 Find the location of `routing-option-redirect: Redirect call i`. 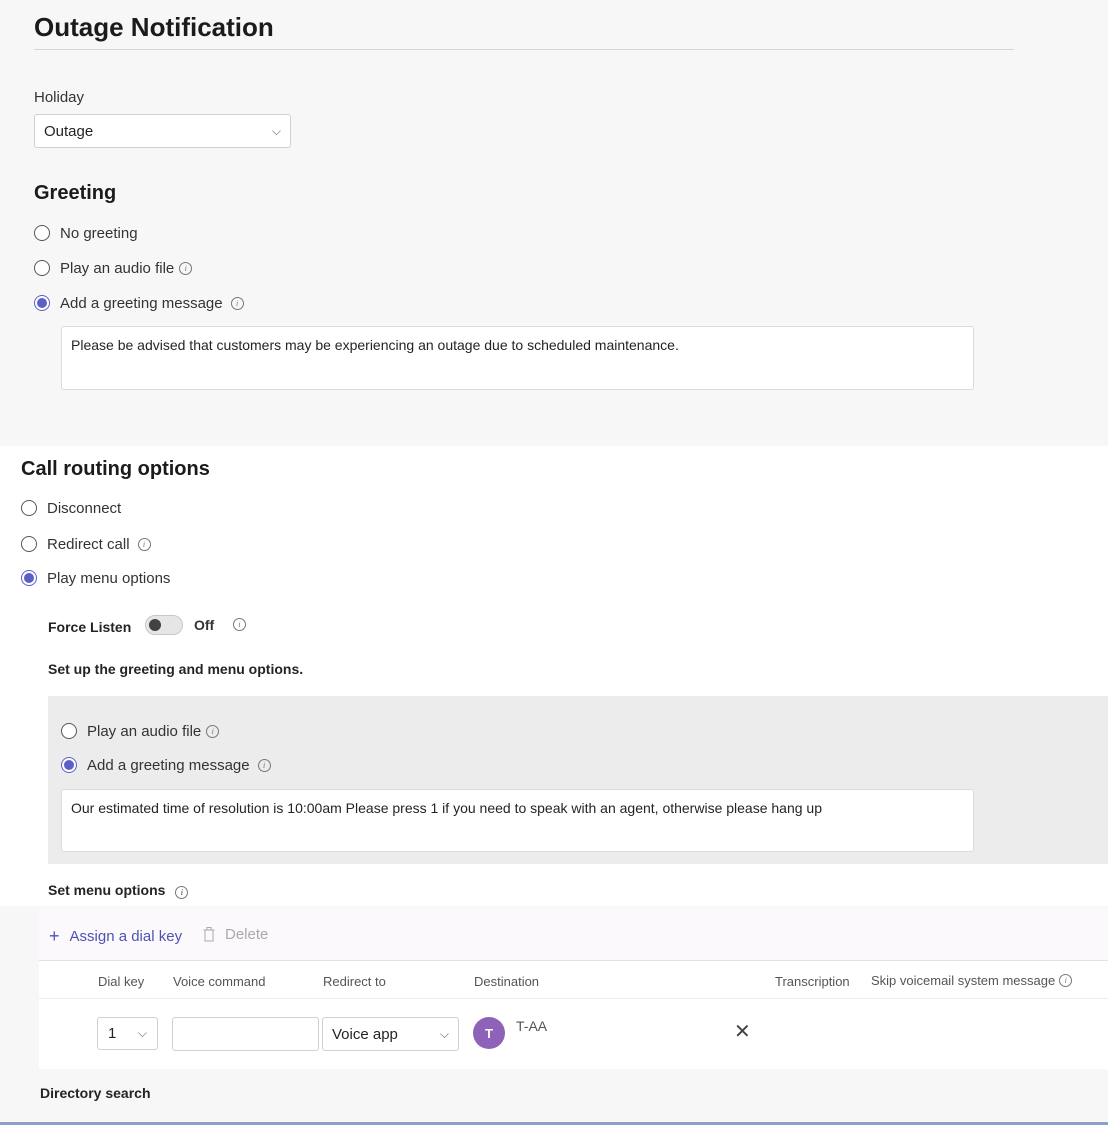

routing-option-redirect: Redirect call i is located at coordinates (86, 544).